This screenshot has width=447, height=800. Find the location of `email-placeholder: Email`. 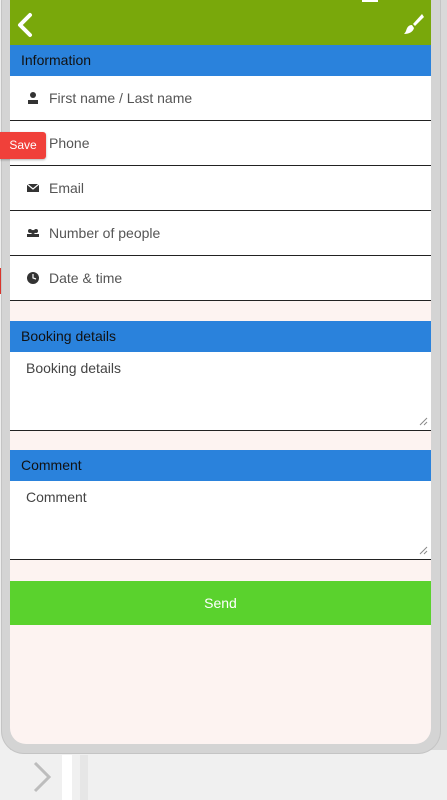

email-placeholder: Email is located at coordinates (67, 188).